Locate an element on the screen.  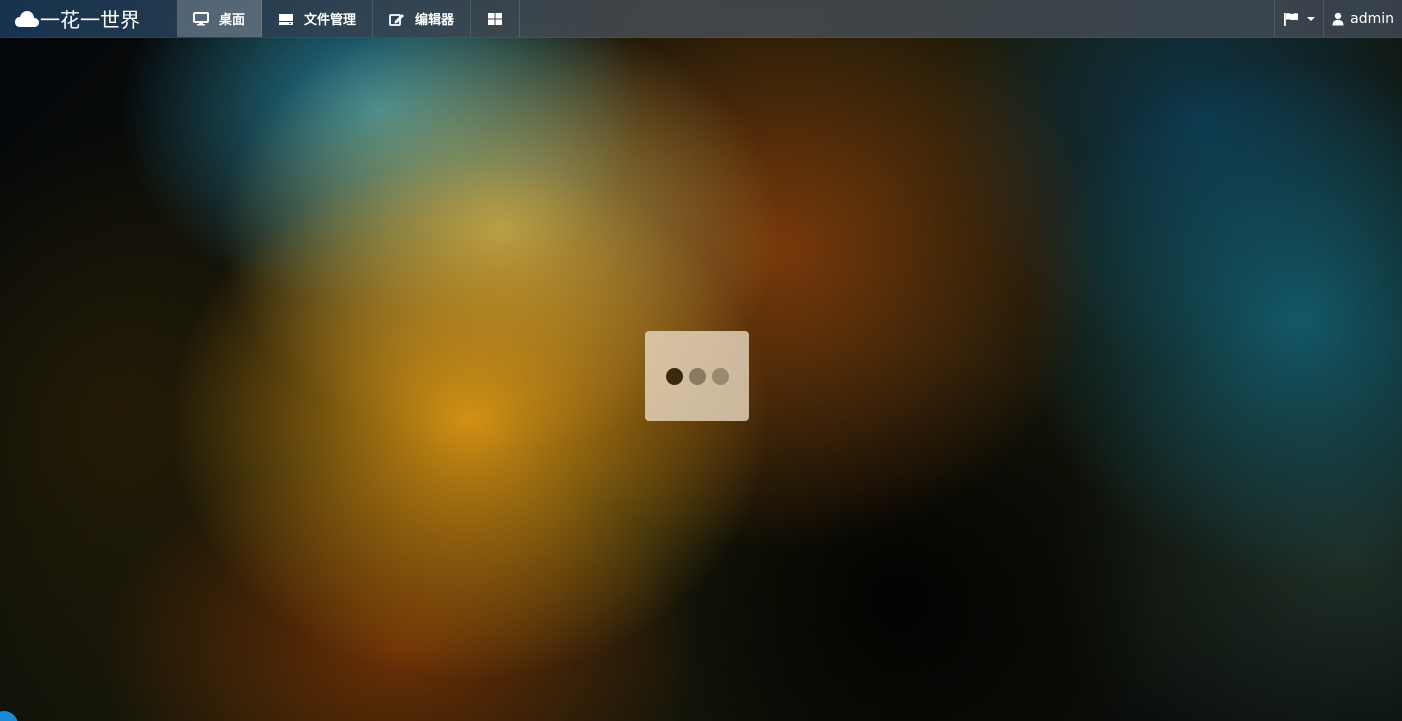
nav-tab-editor: 编辑器 is located at coordinates (422, 18).